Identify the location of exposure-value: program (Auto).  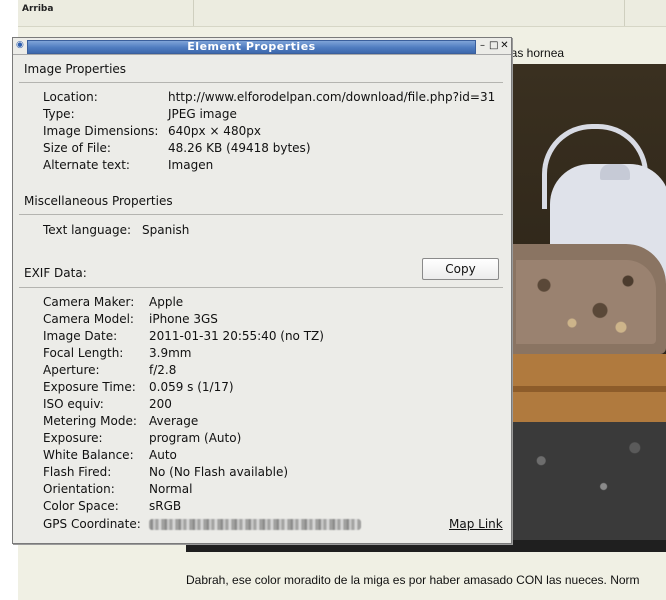
(195, 438).